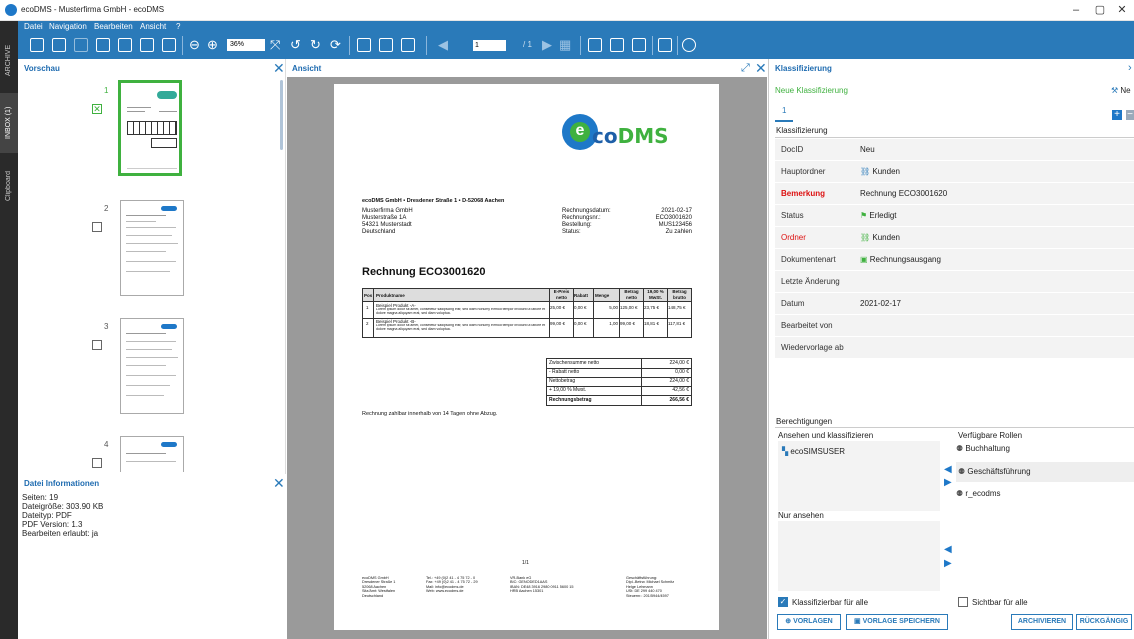 This screenshot has height=639, width=1134. I want to click on tab-clipboard: Clipboard, so click(9, 186).